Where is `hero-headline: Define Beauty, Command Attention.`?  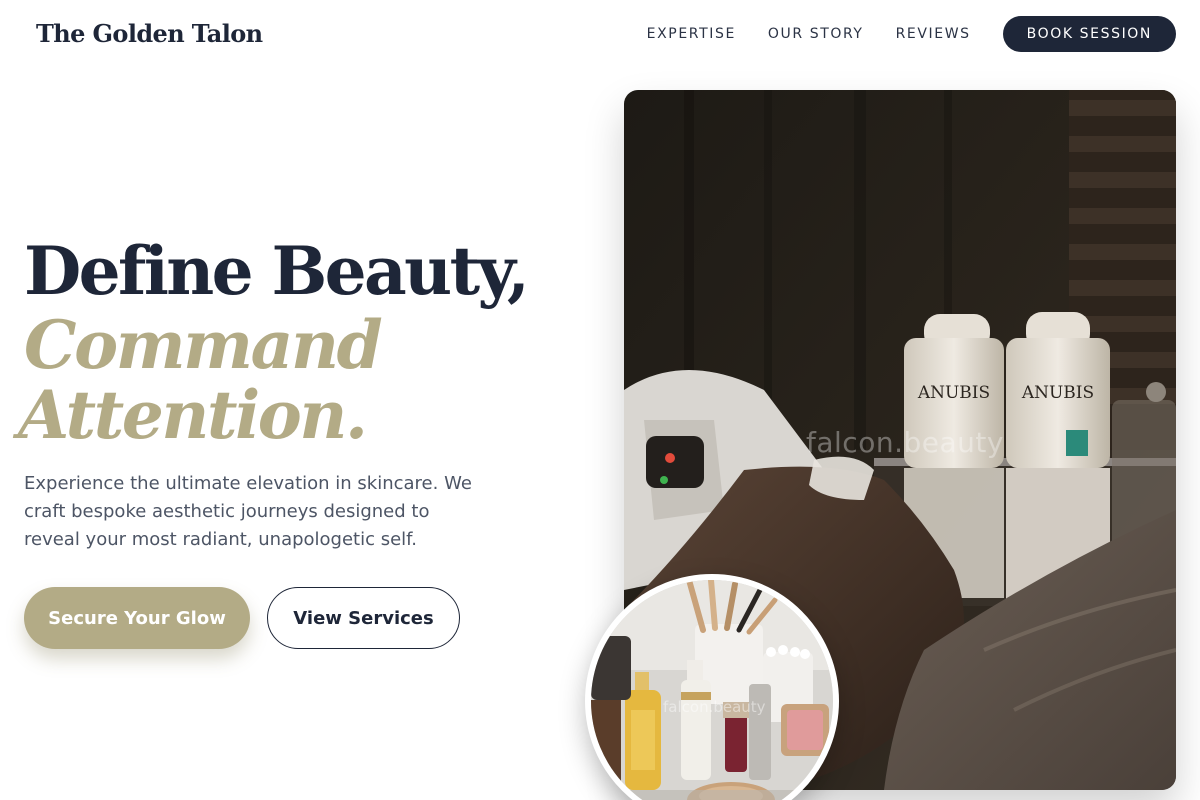 hero-headline: Define Beauty, Command Attention. is located at coordinates (274, 341).